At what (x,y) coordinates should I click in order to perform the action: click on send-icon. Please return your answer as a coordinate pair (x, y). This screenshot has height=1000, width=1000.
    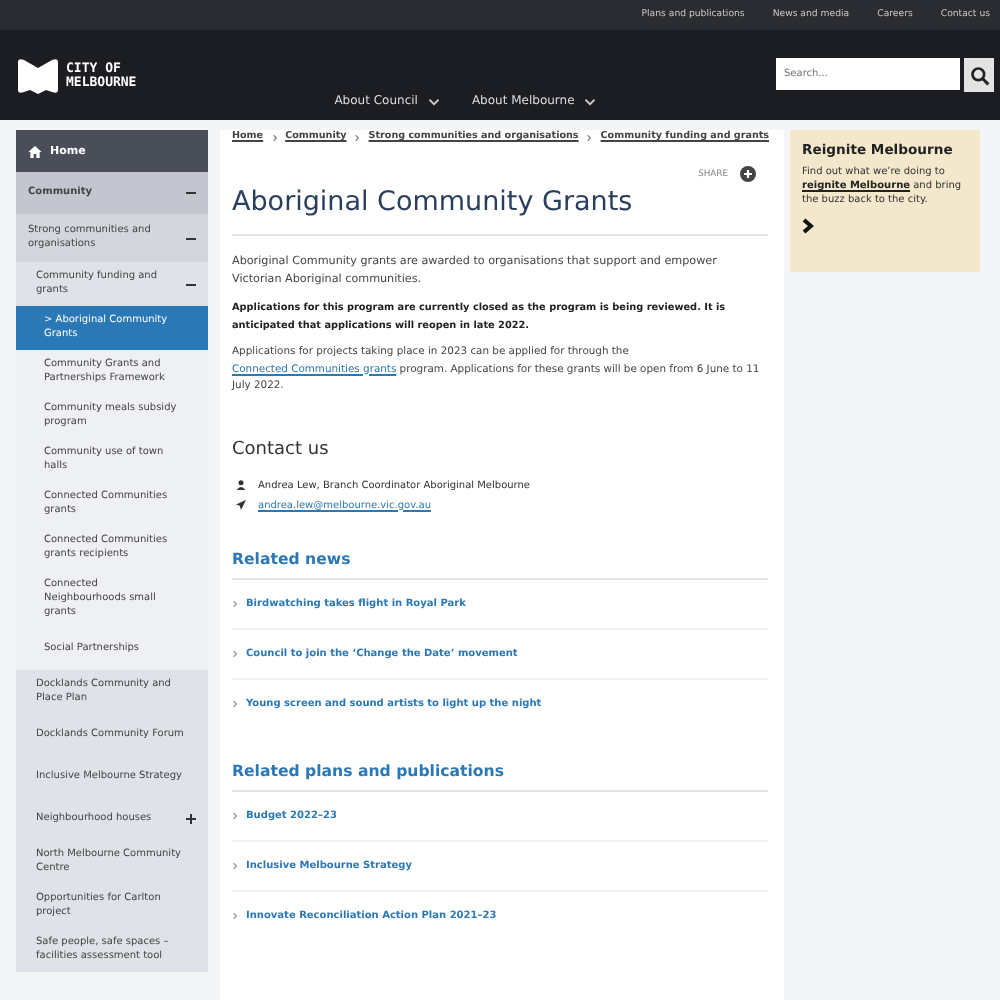
    Looking at the image, I should click on (241, 505).